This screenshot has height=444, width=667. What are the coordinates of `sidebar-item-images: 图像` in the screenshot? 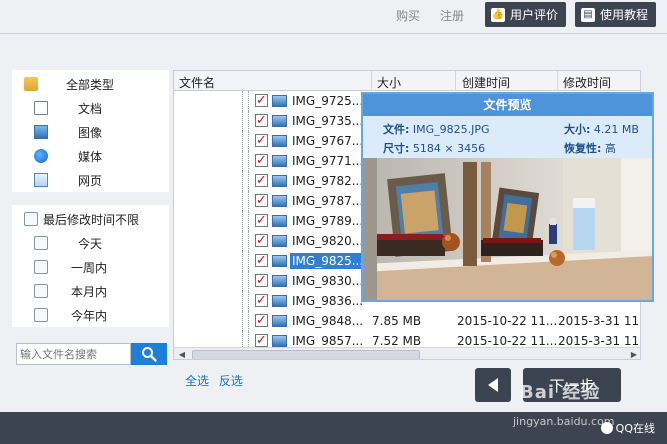 It's located at (90, 132).